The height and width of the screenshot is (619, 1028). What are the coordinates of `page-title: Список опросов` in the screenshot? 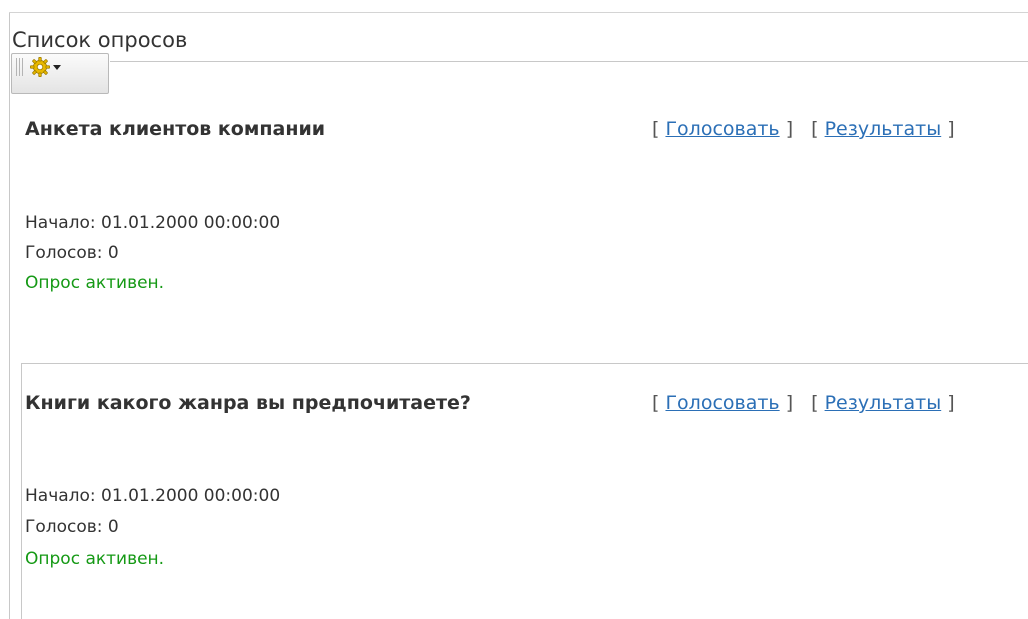 It's located at (100, 40).